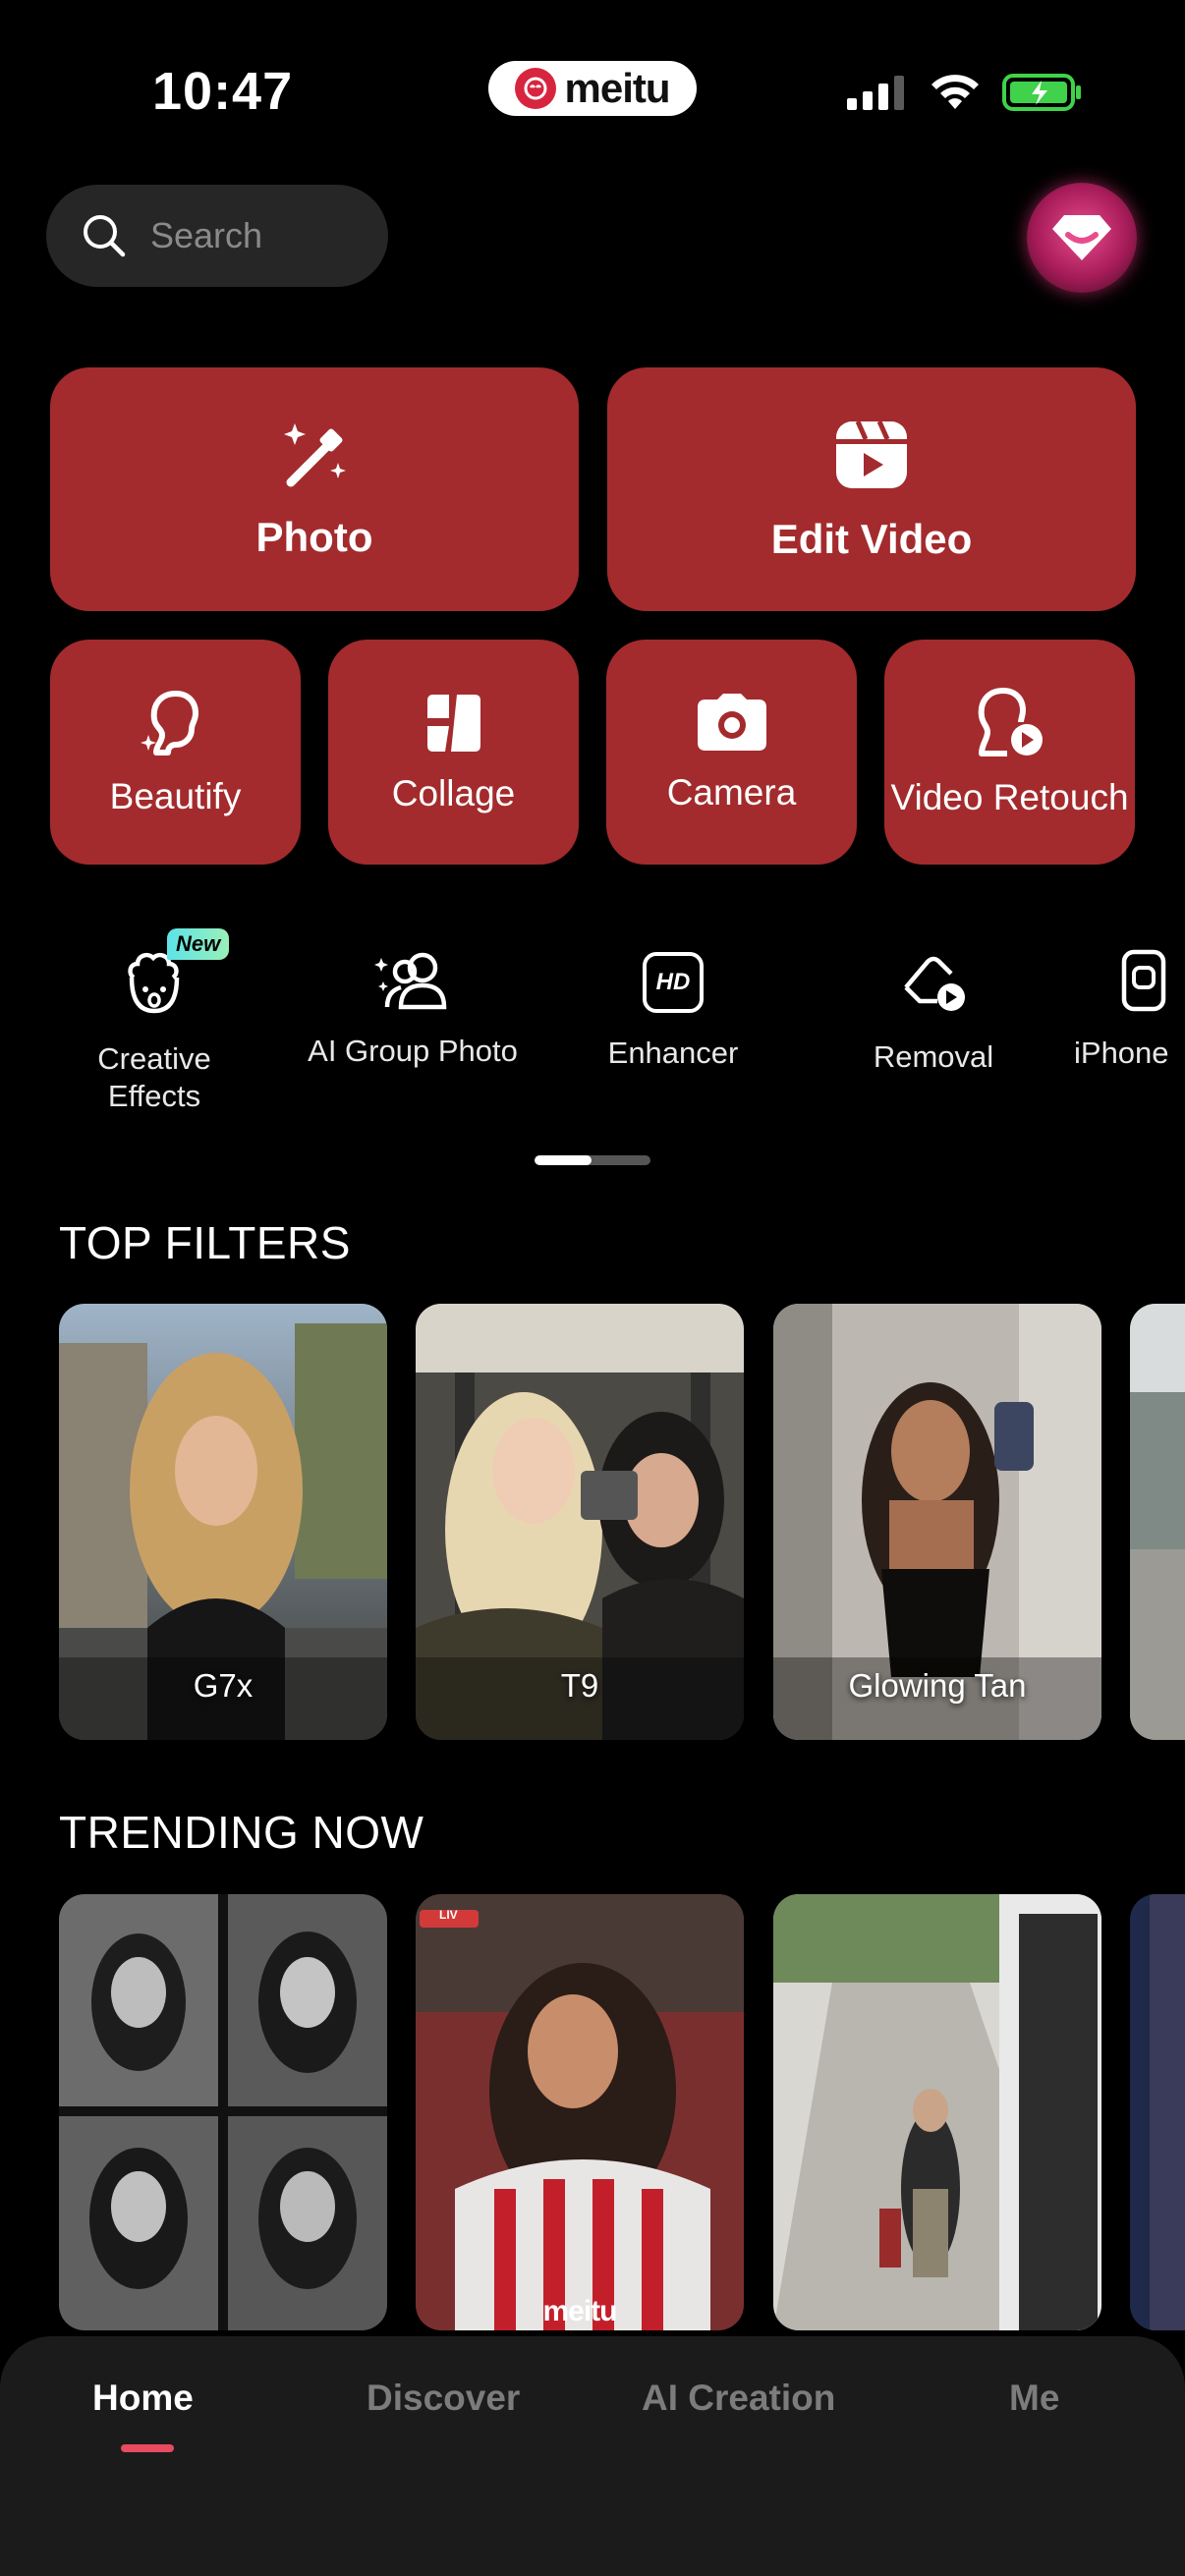 This screenshot has width=1185, height=2576. I want to click on battery-charging-icon, so click(1041, 92).